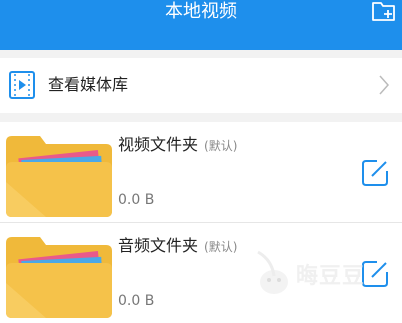 Image resolution: width=402 pixels, height=323 pixels. Describe the element at coordinates (331, 276) in the screenshot. I see `watermark-text: 晦豆豆` at that location.